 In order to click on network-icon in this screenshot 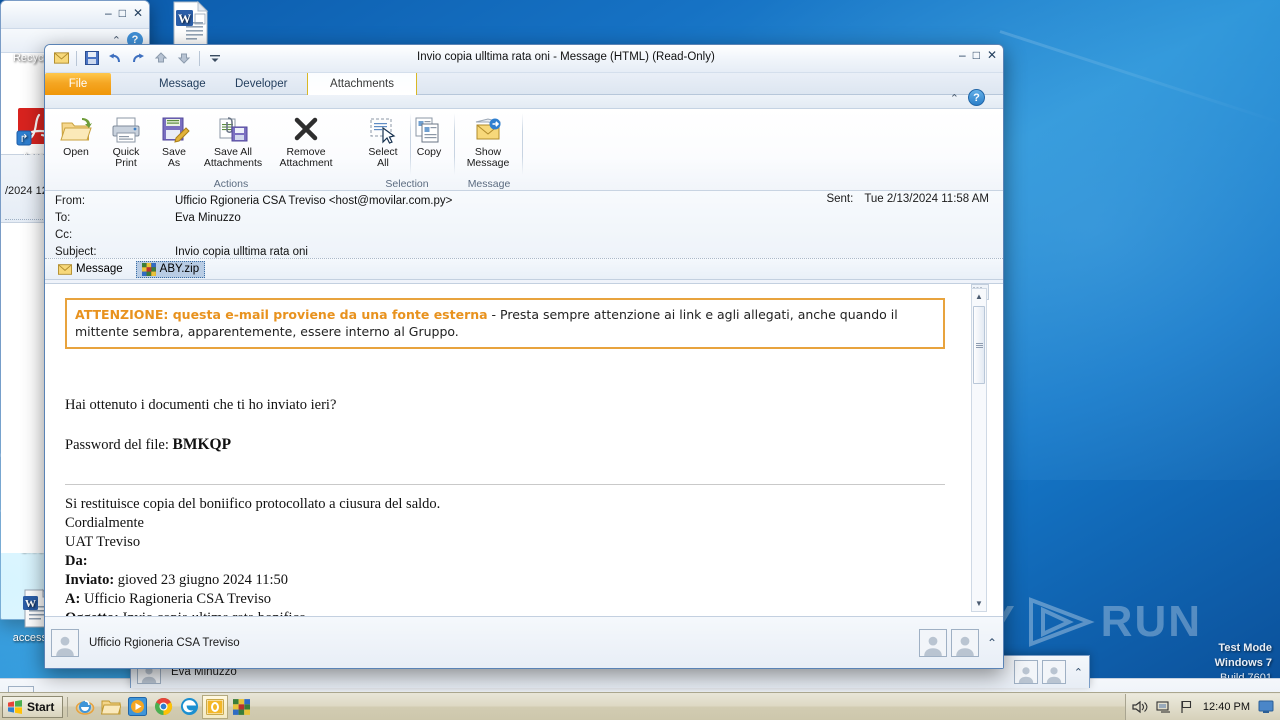, I will do `click(1164, 707)`.